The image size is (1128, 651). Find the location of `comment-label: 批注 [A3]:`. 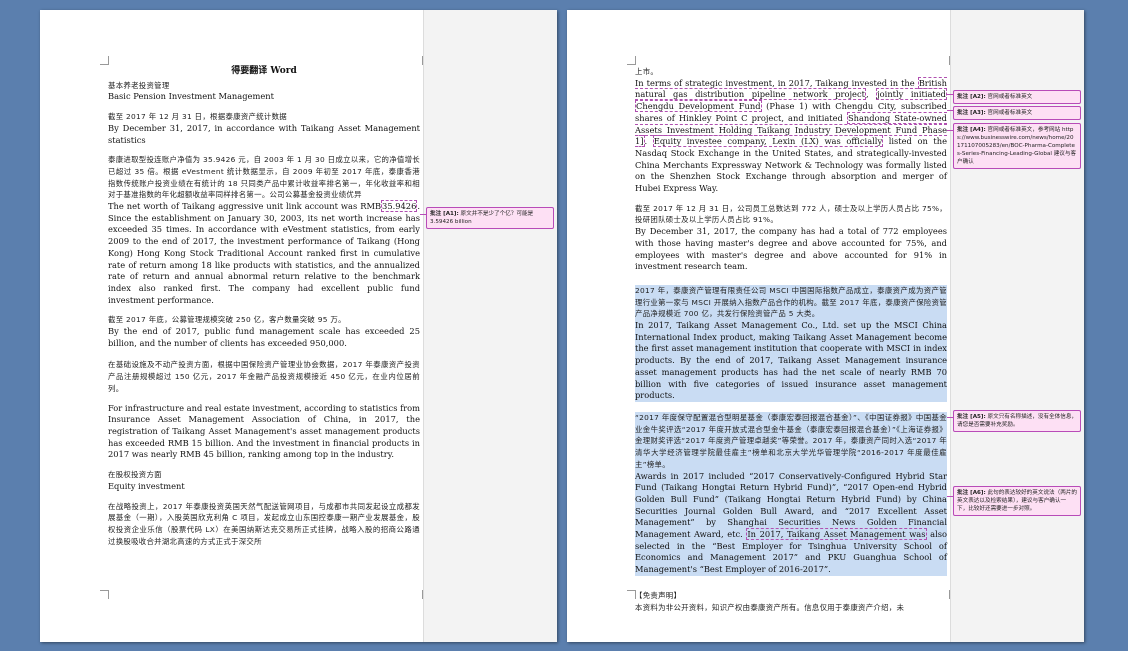

comment-label: 批注 [A3]: is located at coordinates (971, 113).